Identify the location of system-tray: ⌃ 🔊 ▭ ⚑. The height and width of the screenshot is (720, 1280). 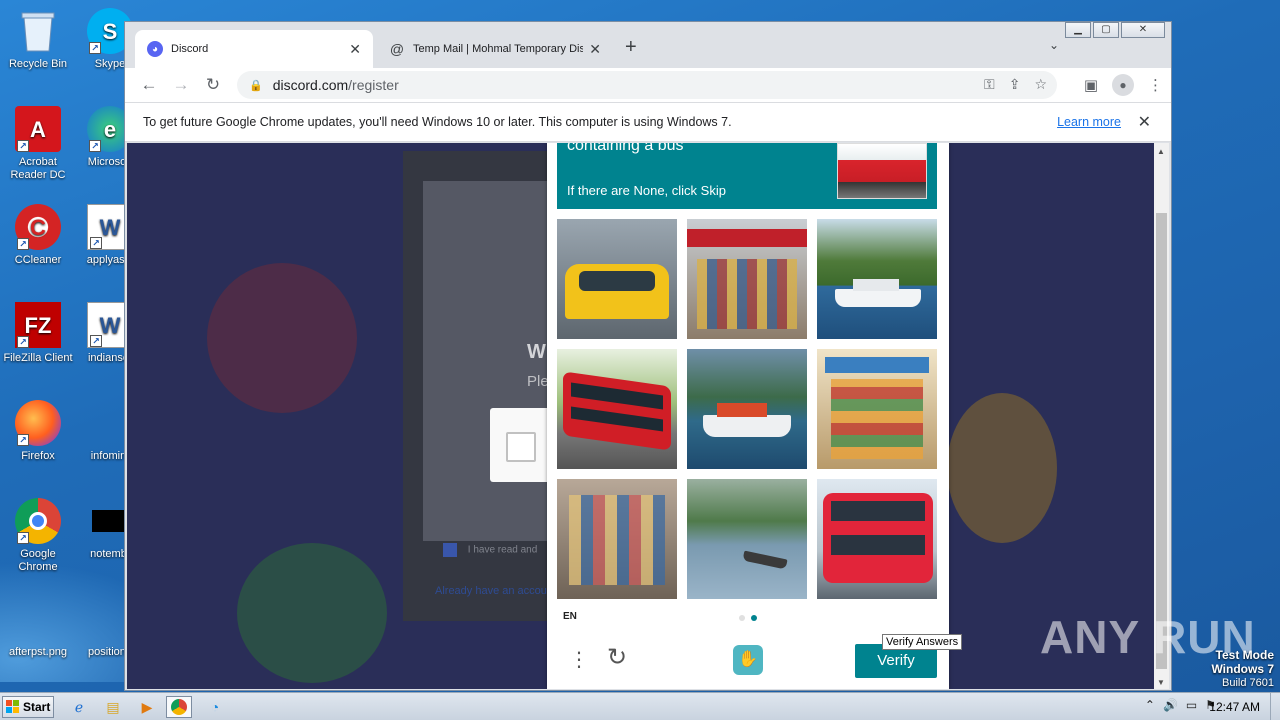
(1180, 705).